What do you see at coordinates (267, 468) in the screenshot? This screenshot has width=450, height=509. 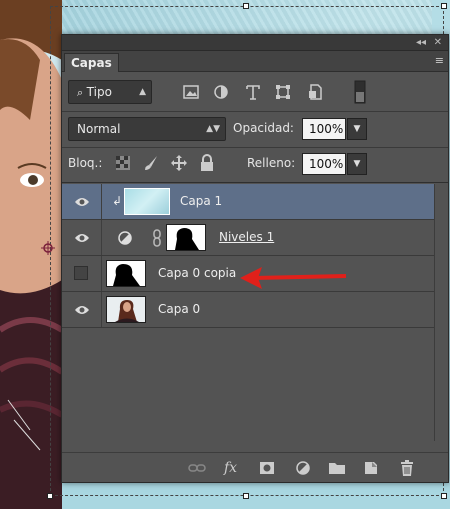 I see `add-mask-icon` at bounding box center [267, 468].